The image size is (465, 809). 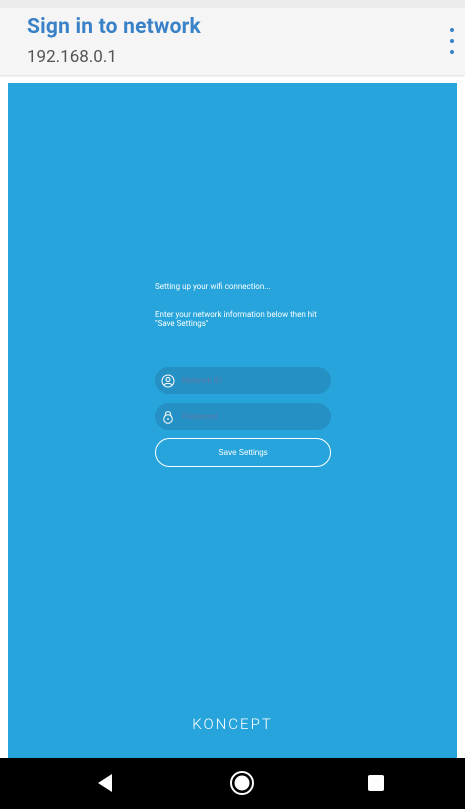 I want to click on system-nav-bar, so click(x=232, y=783).